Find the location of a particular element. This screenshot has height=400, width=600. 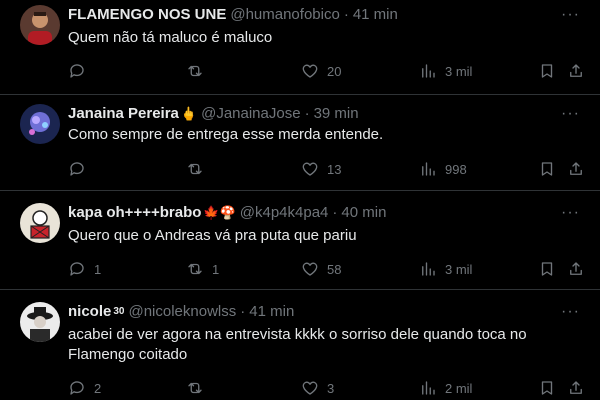

handle: @k4p4k4pa4 is located at coordinates (284, 213).